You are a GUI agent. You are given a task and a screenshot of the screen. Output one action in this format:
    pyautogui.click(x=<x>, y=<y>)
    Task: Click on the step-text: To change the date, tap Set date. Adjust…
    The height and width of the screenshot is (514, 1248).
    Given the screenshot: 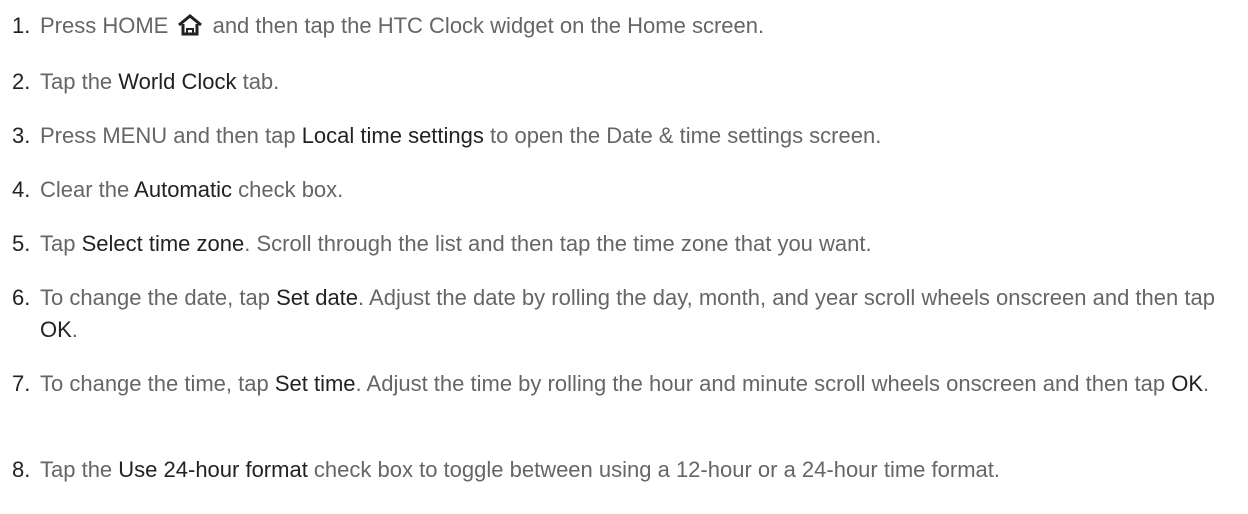 What is the action you would take?
    pyautogui.click(x=635, y=314)
    